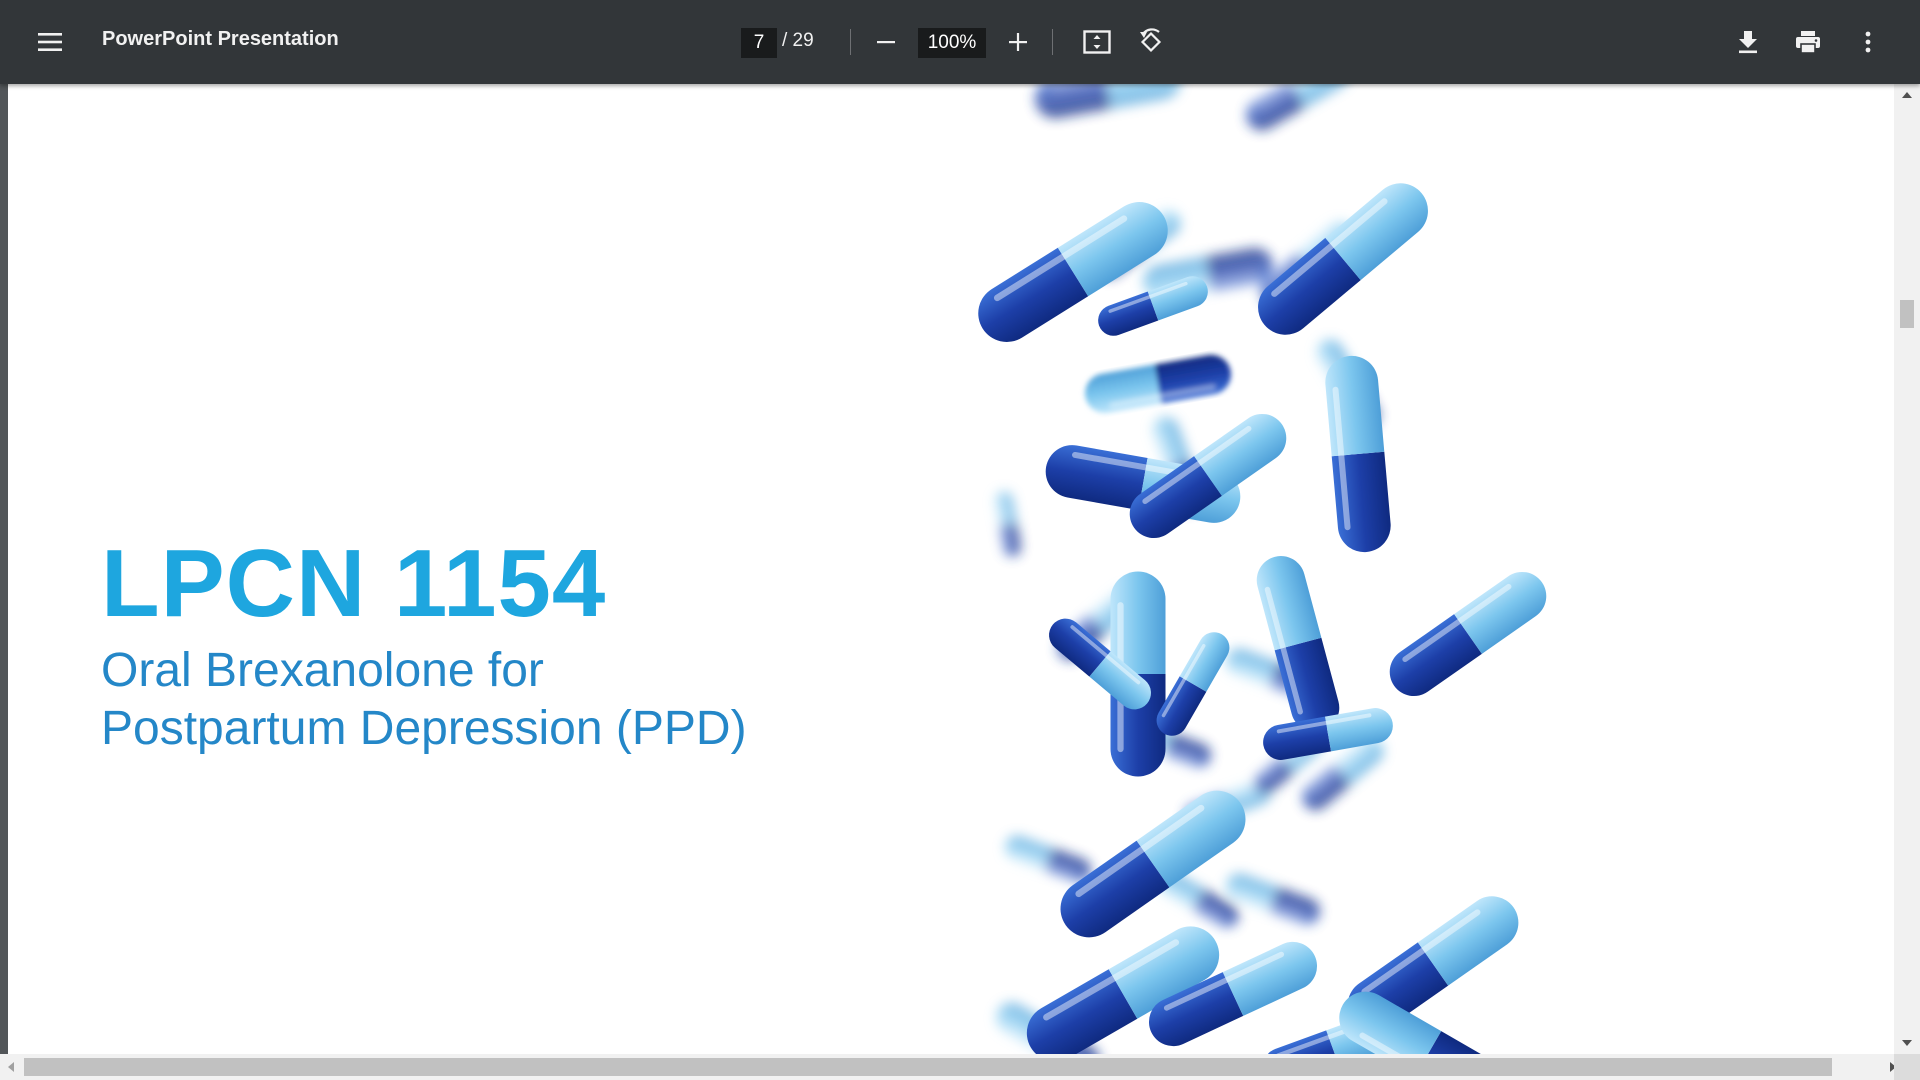  I want to click on zoom-out-button, so click(886, 42).